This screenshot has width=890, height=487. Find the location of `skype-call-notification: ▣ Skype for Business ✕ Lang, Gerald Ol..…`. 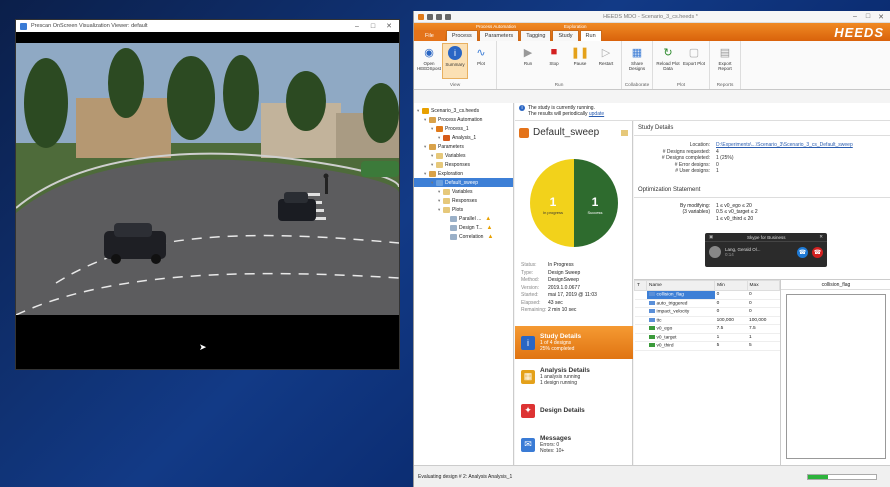

skype-call-notification: ▣ Skype for Business ✕ Lang, Gerald Ol..… is located at coordinates (766, 250).